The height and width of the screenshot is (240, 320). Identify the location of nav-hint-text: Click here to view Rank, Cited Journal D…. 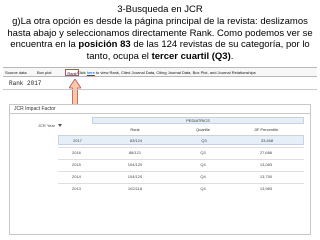
(166, 72).